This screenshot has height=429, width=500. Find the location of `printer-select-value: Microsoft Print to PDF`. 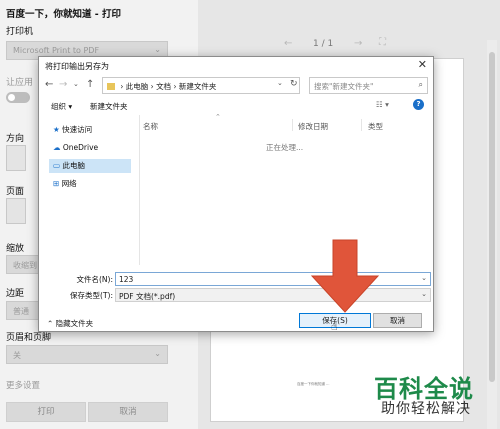

printer-select-value: Microsoft Print to PDF is located at coordinates (56, 50).